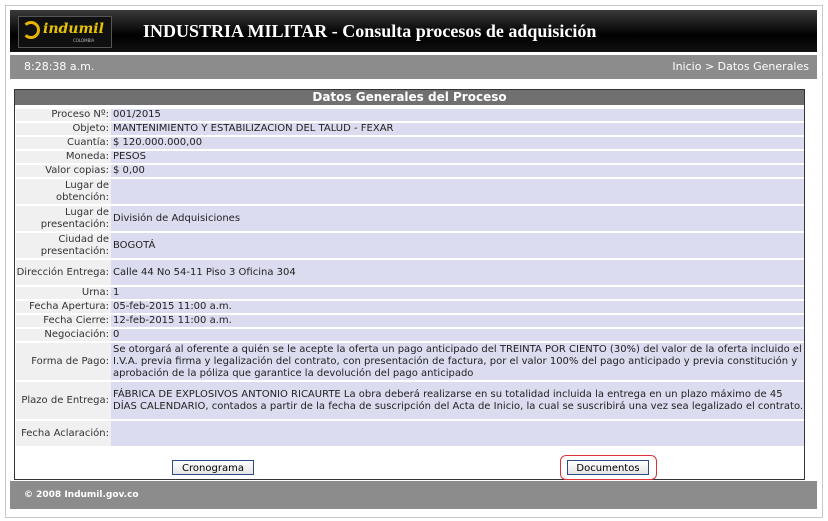 The image size is (828, 521). Describe the element at coordinates (457, 321) in the screenshot. I see `row-value: 12-feb-2015 11:00 a.m.` at that location.